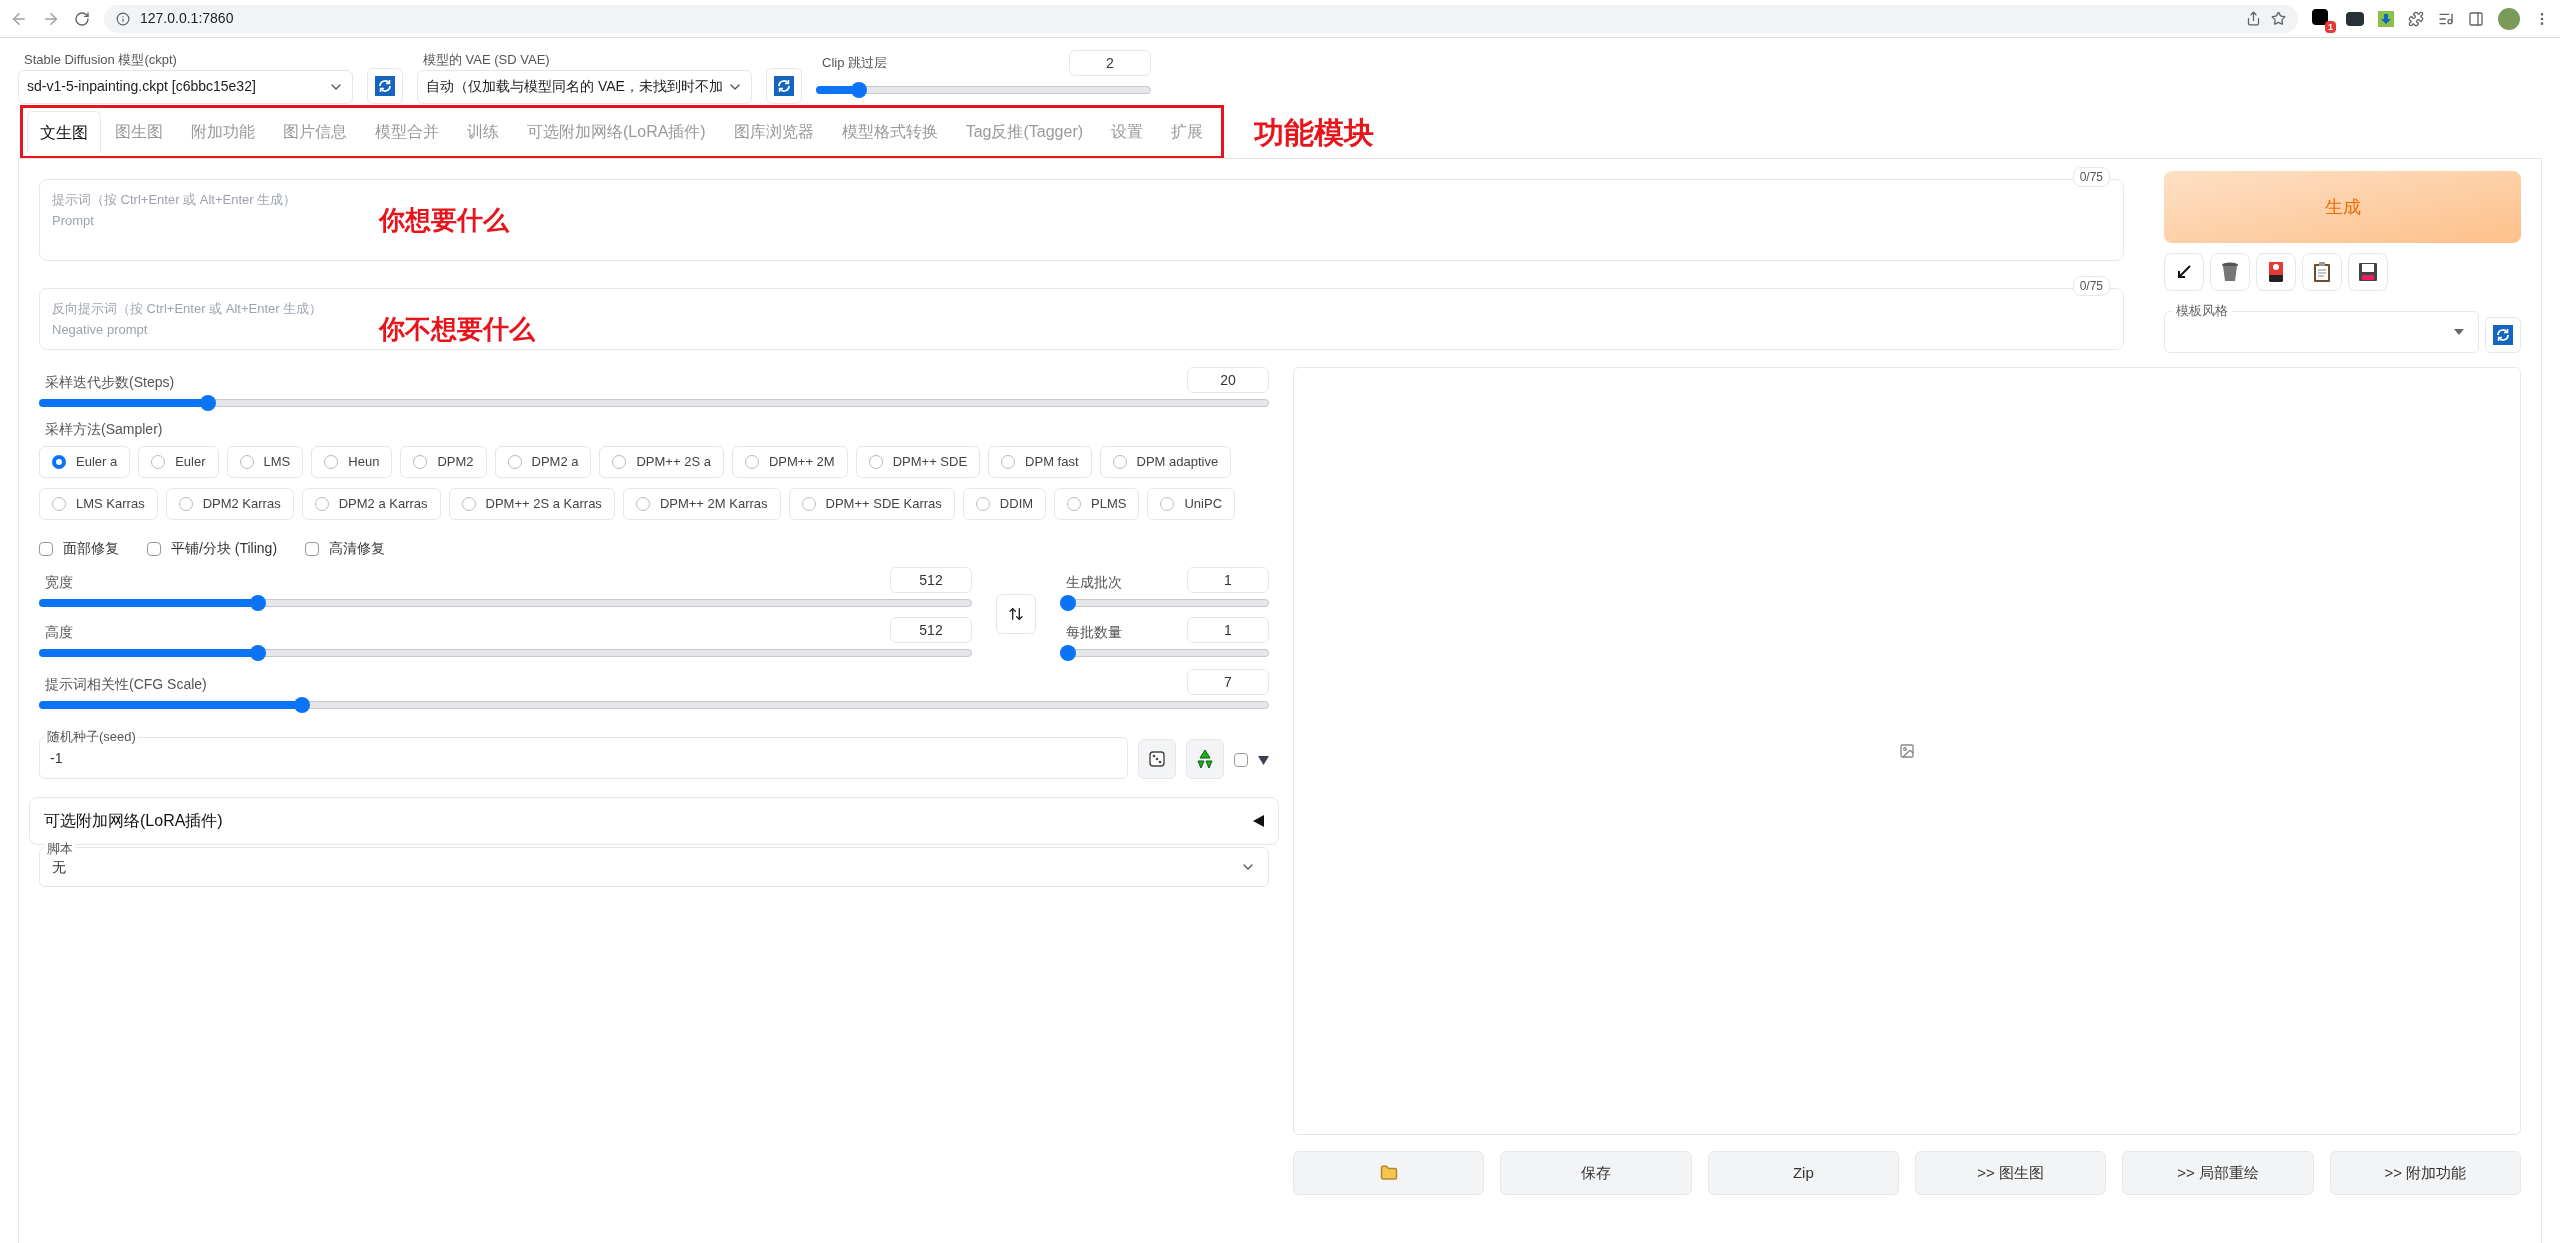  I want to click on radio-option: DPM2 Karras, so click(229, 504).